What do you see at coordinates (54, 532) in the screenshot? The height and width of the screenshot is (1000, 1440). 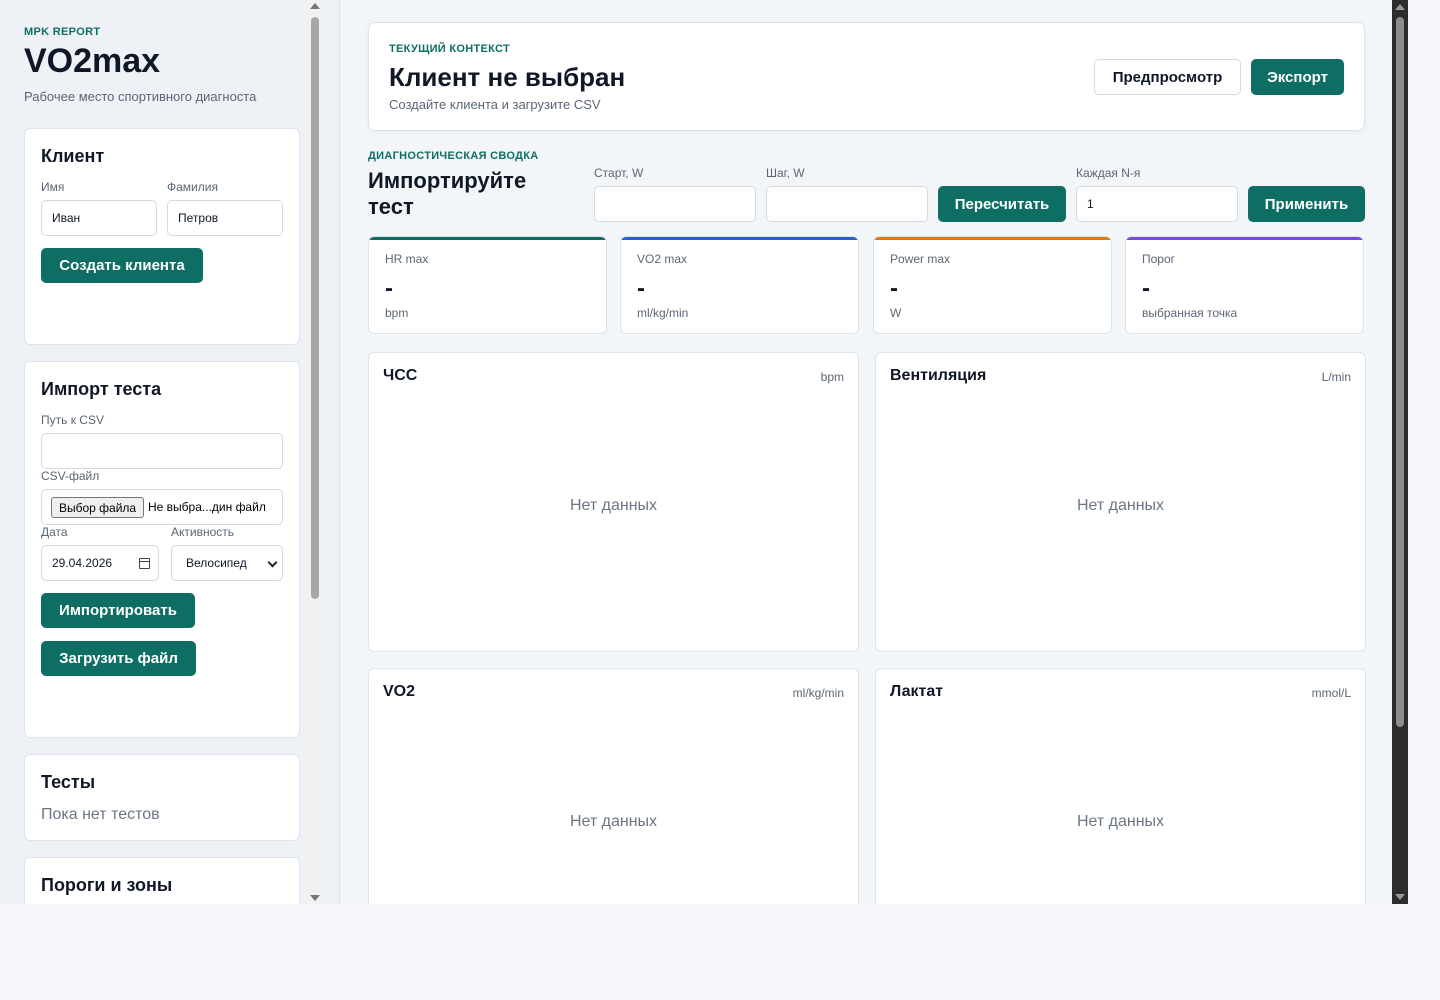 I see `date-label: Дата` at bounding box center [54, 532].